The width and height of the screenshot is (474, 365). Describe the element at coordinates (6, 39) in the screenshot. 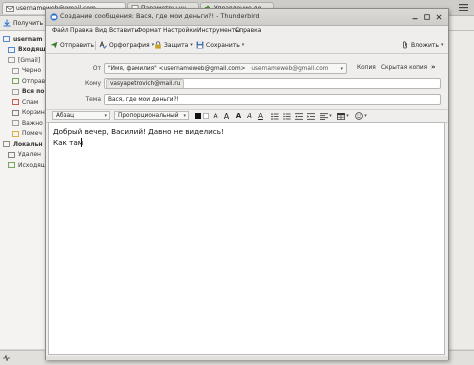

I see `account-icon` at that location.